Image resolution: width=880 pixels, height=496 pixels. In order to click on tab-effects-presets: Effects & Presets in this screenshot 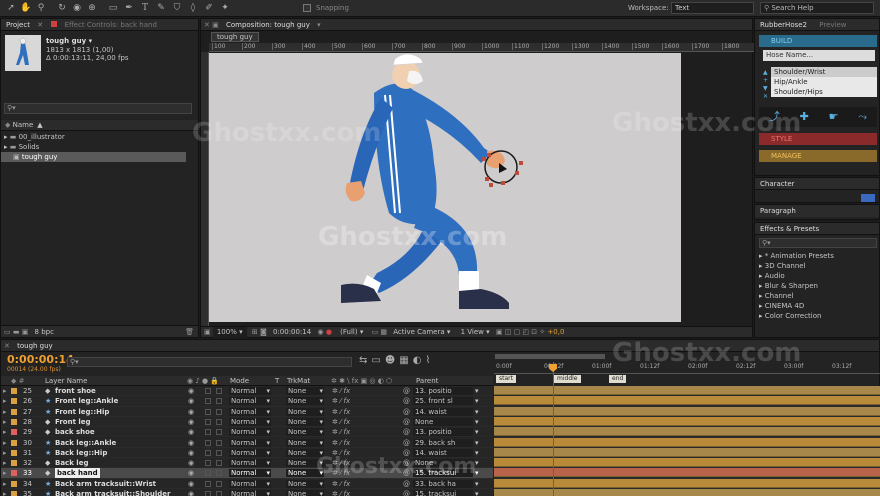, I will do `click(789, 229)`.